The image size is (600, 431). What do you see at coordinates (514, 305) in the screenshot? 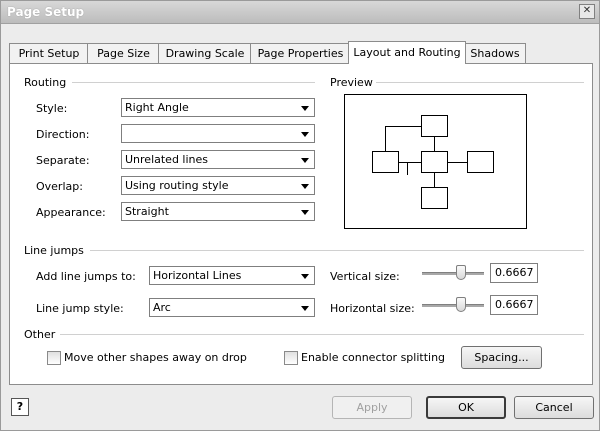
I see `horizontal-size-input: 0.6667` at bounding box center [514, 305].